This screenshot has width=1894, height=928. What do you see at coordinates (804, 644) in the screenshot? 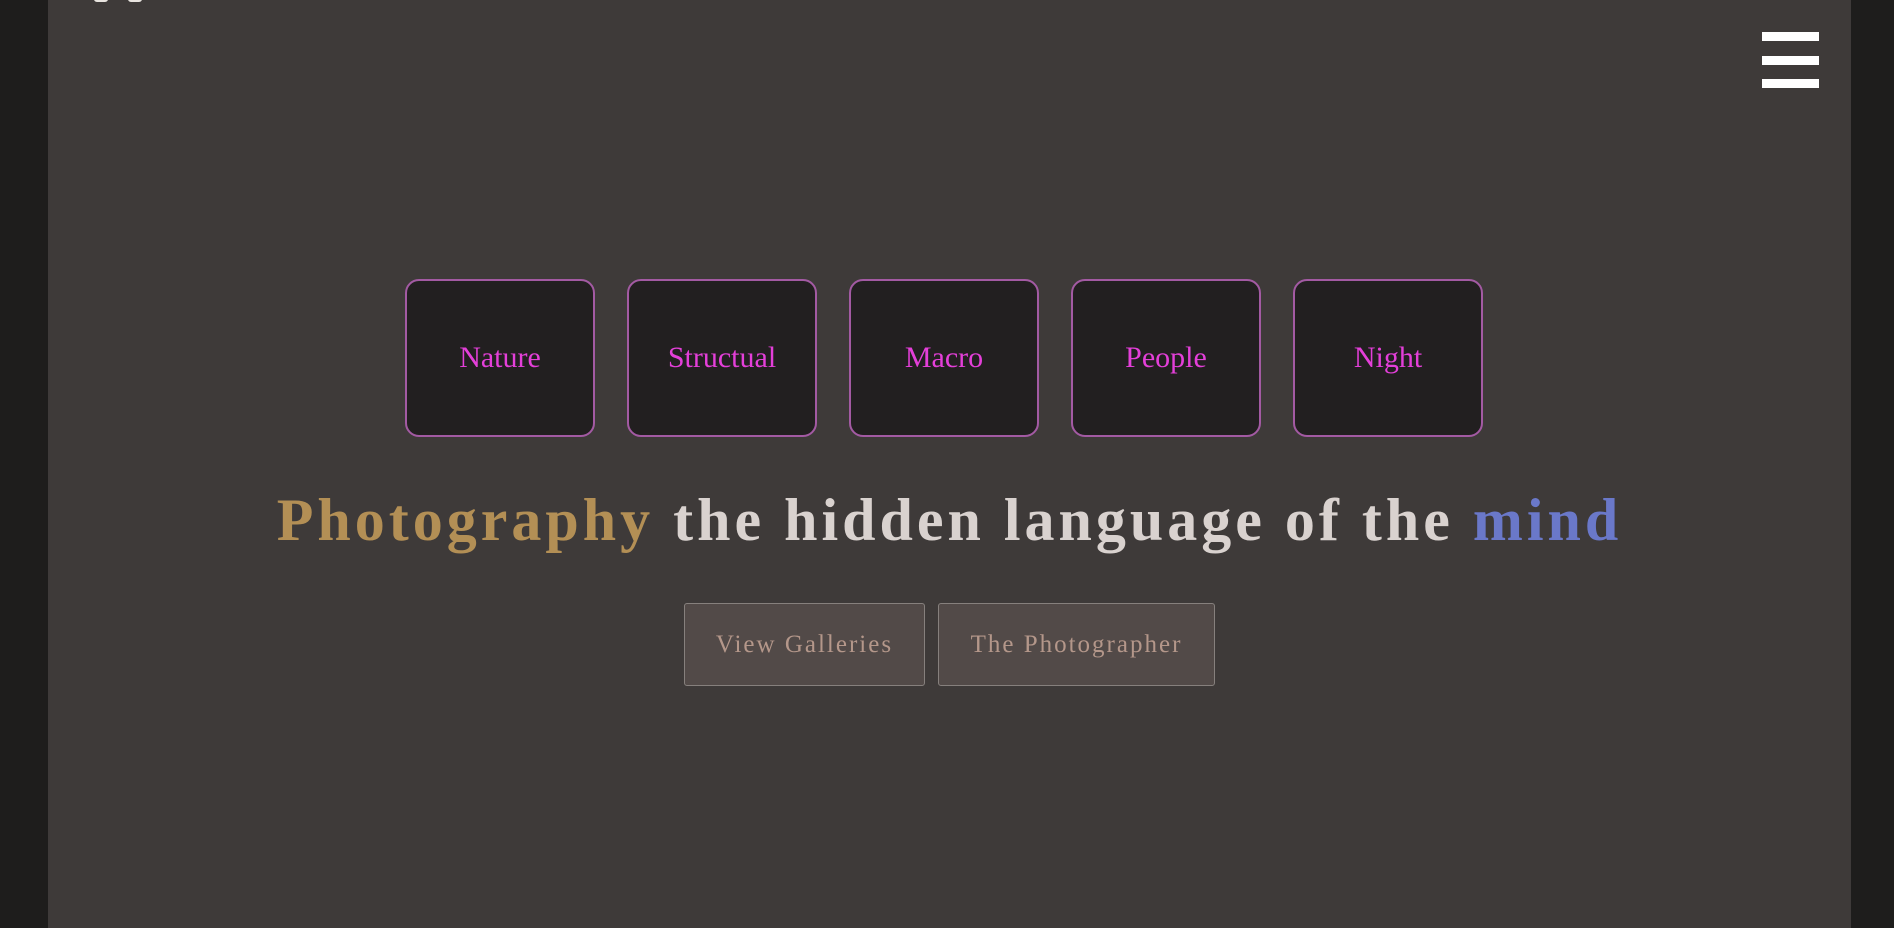
I see `view-galleries-button: View Galleries` at bounding box center [804, 644].